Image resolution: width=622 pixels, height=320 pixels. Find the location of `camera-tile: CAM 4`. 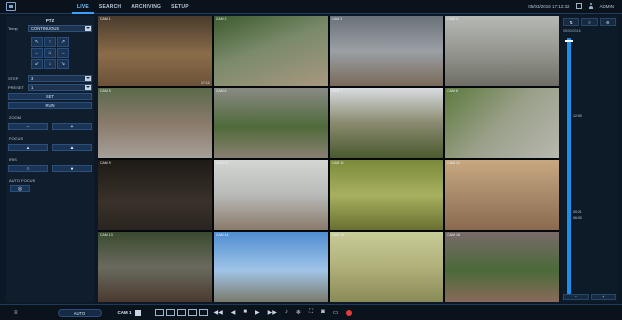

camera-tile: CAM 4 is located at coordinates (502, 51).